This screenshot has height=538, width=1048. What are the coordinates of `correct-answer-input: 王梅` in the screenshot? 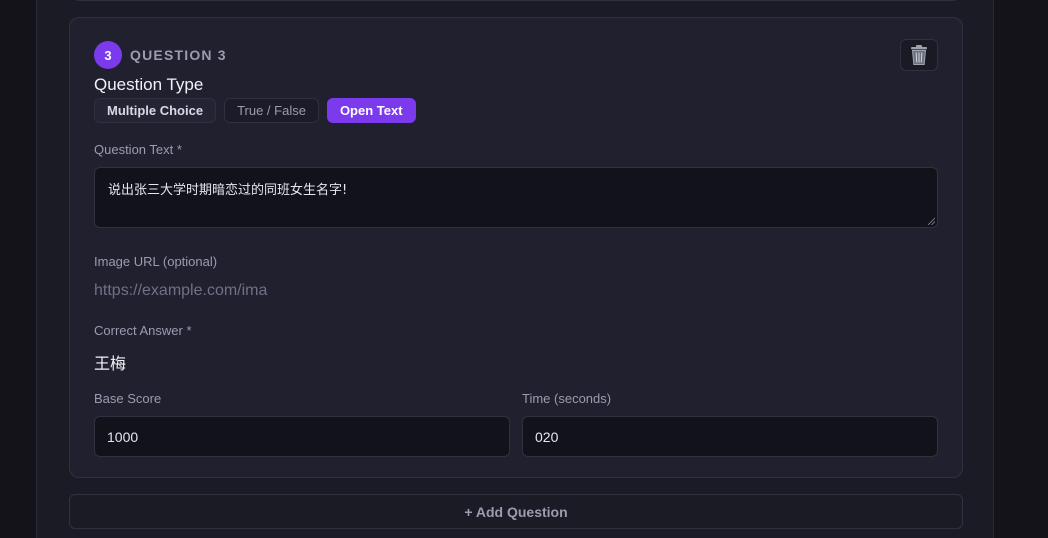 It's located at (110, 362).